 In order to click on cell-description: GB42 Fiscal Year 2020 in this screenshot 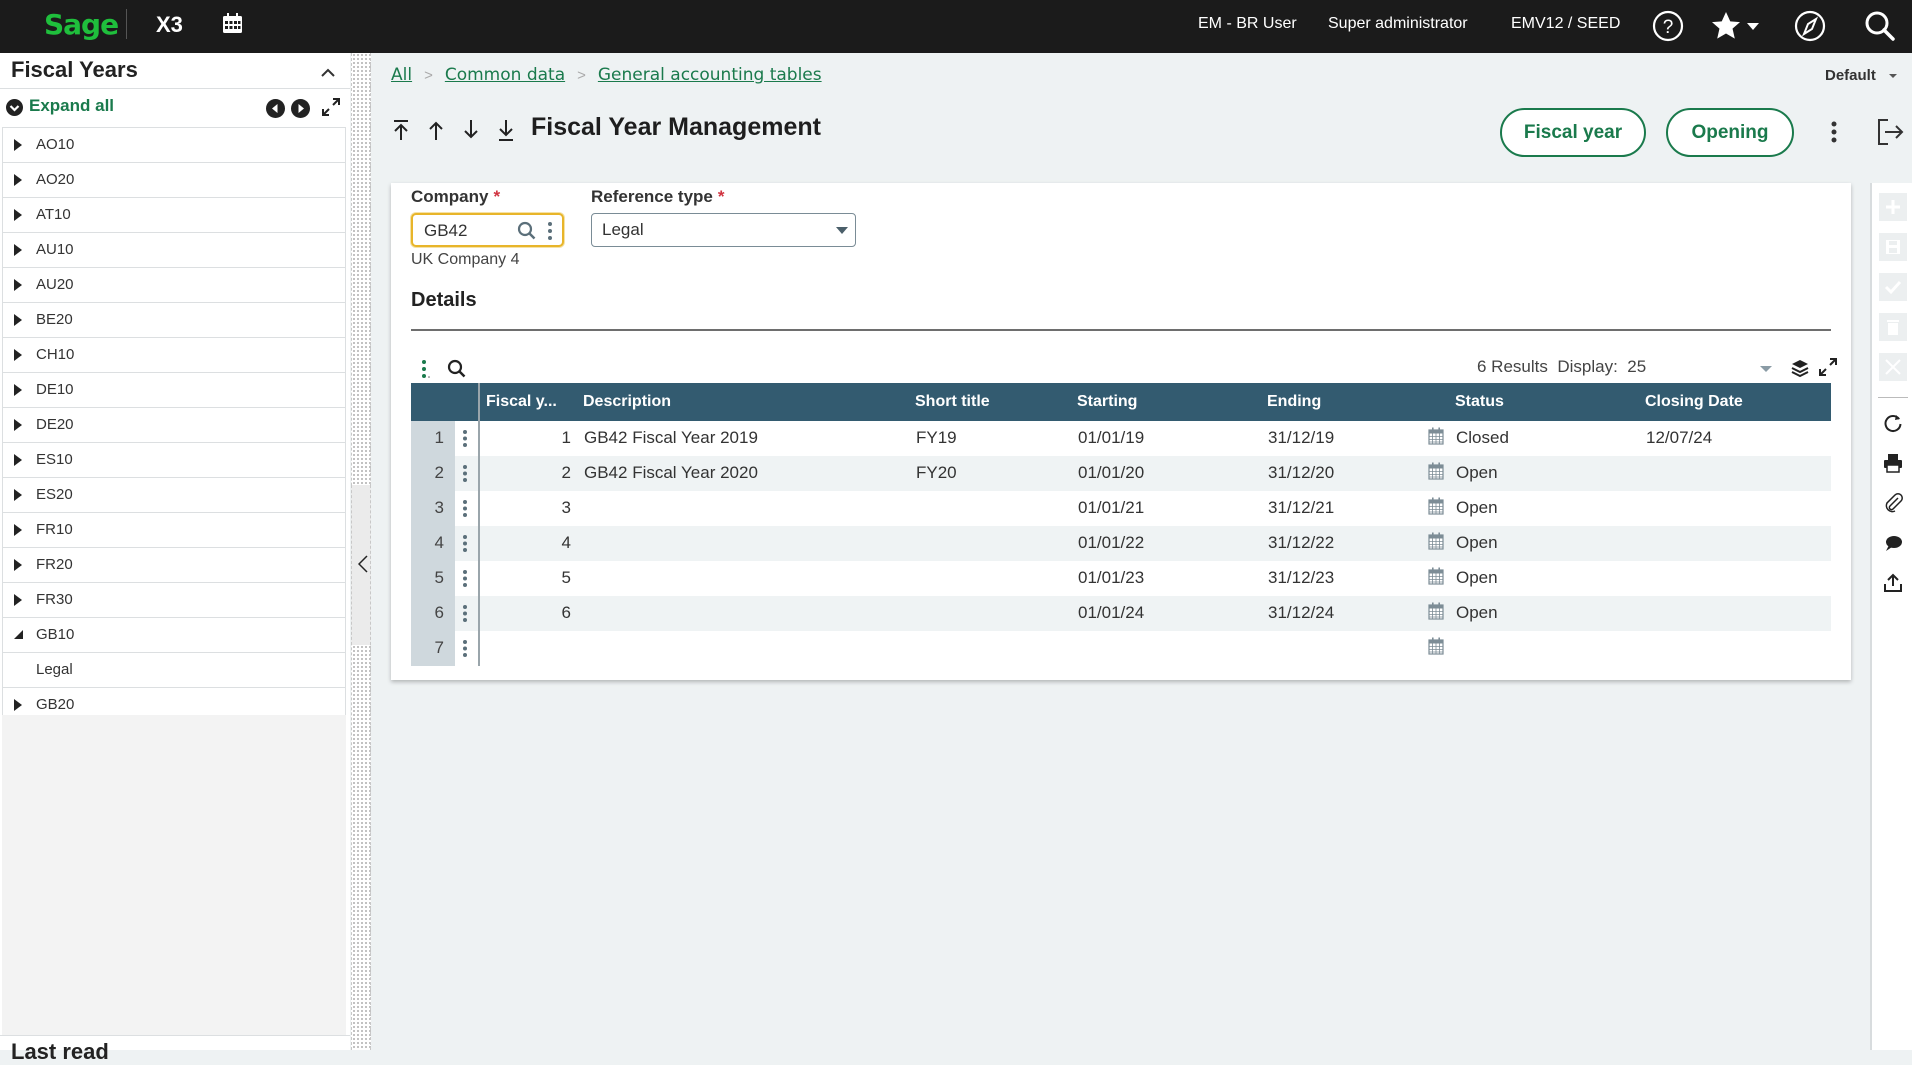, I will do `click(671, 473)`.